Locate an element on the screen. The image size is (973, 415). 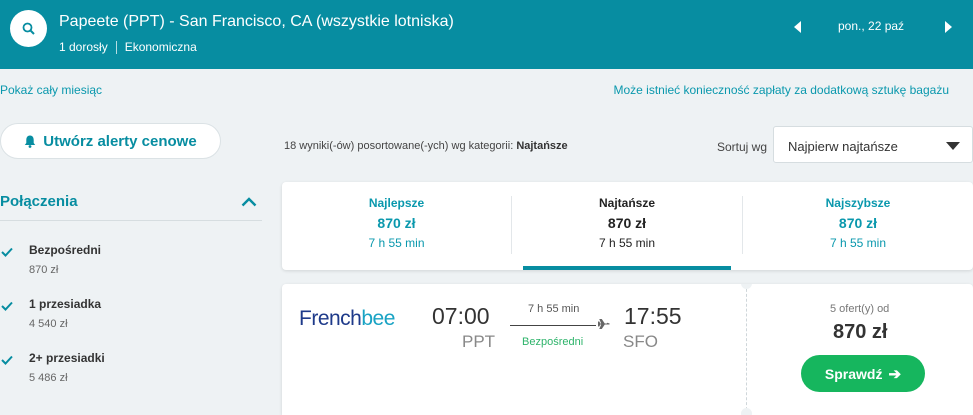
search-icon is located at coordinates (28, 28).